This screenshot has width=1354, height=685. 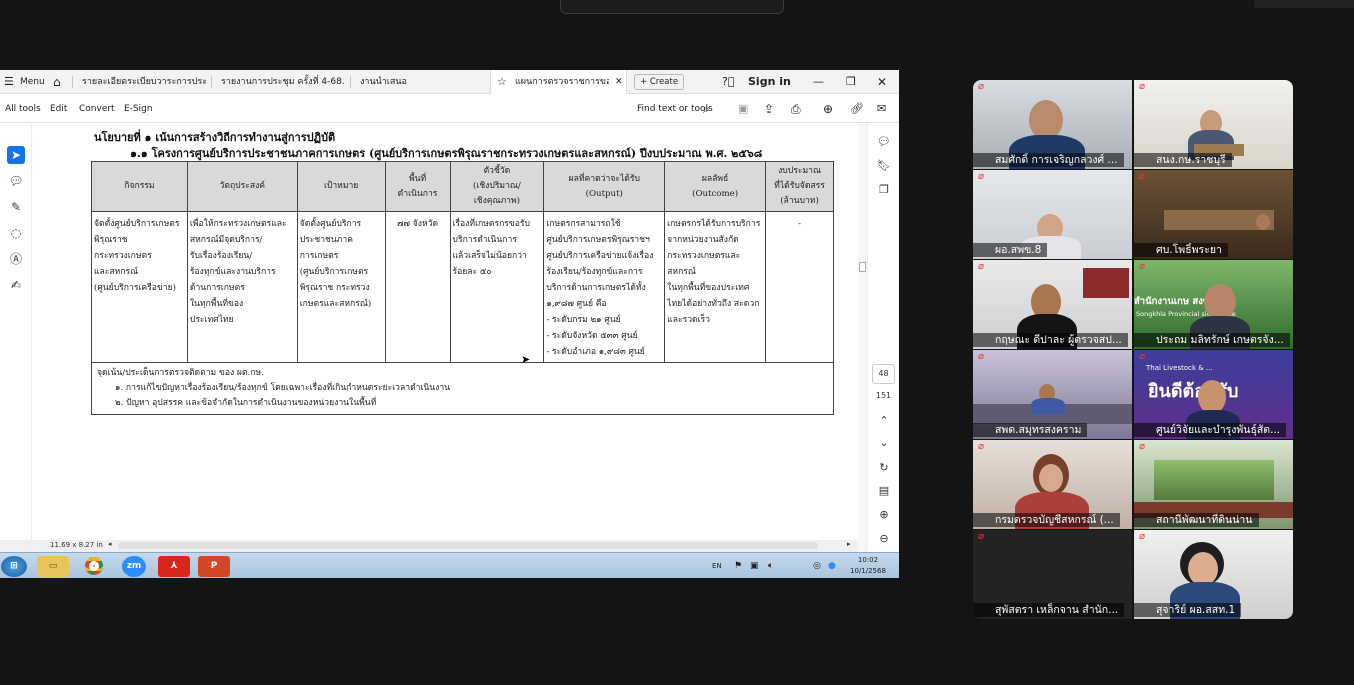 What do you see at coordinates (754, 565) in the screenshot?
I see `tray-device-icon: ▣` at bounding box center [754, 565].